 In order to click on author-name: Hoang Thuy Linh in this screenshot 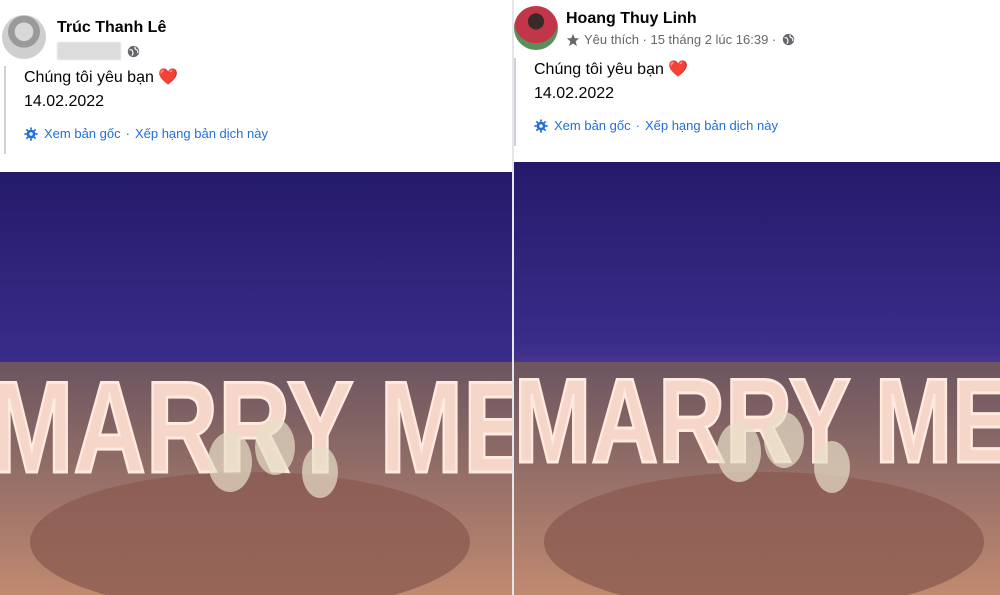, I will do `click(631, 19)`.